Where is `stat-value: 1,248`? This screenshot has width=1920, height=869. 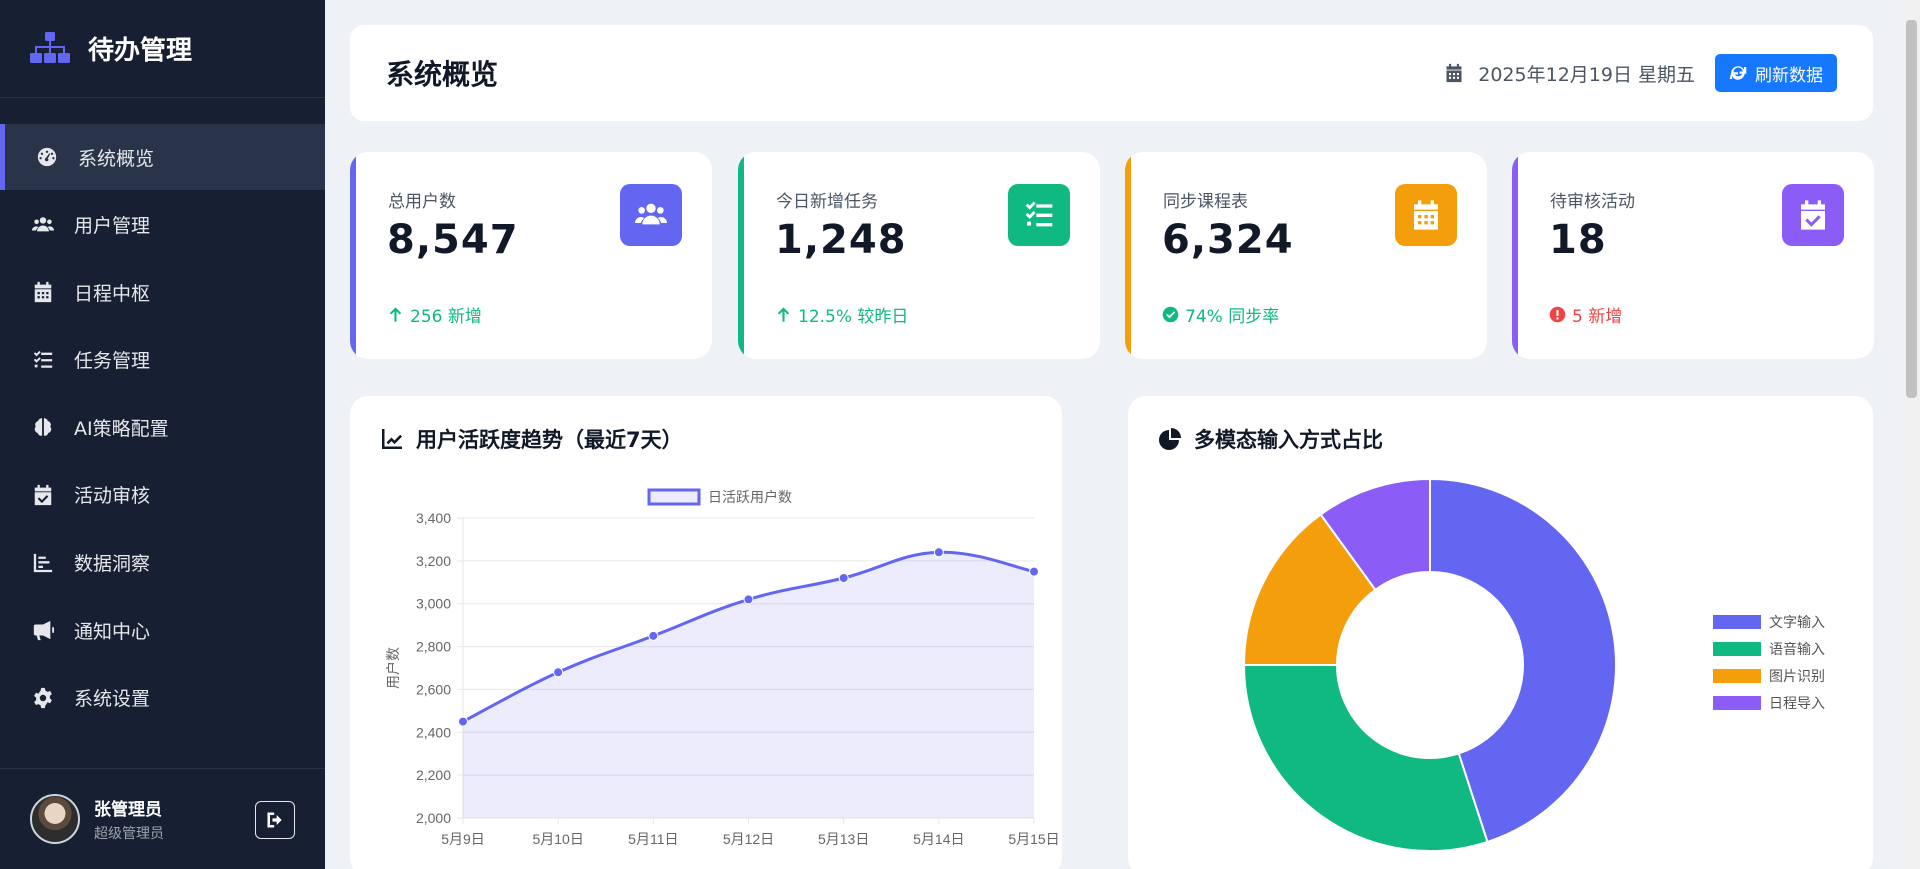 stat-value: 1,248 is located at coordinates (841, 240).